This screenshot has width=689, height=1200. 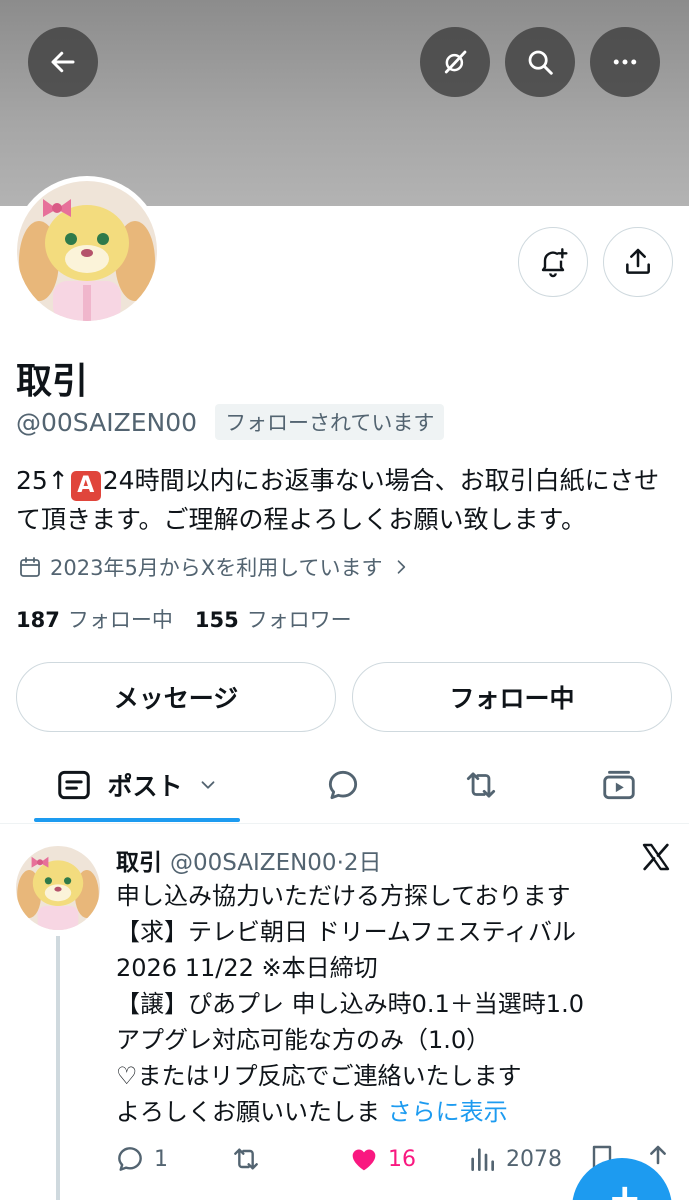 I want to click on red-a-emoji-icon: A, so click(x=85, y=486).